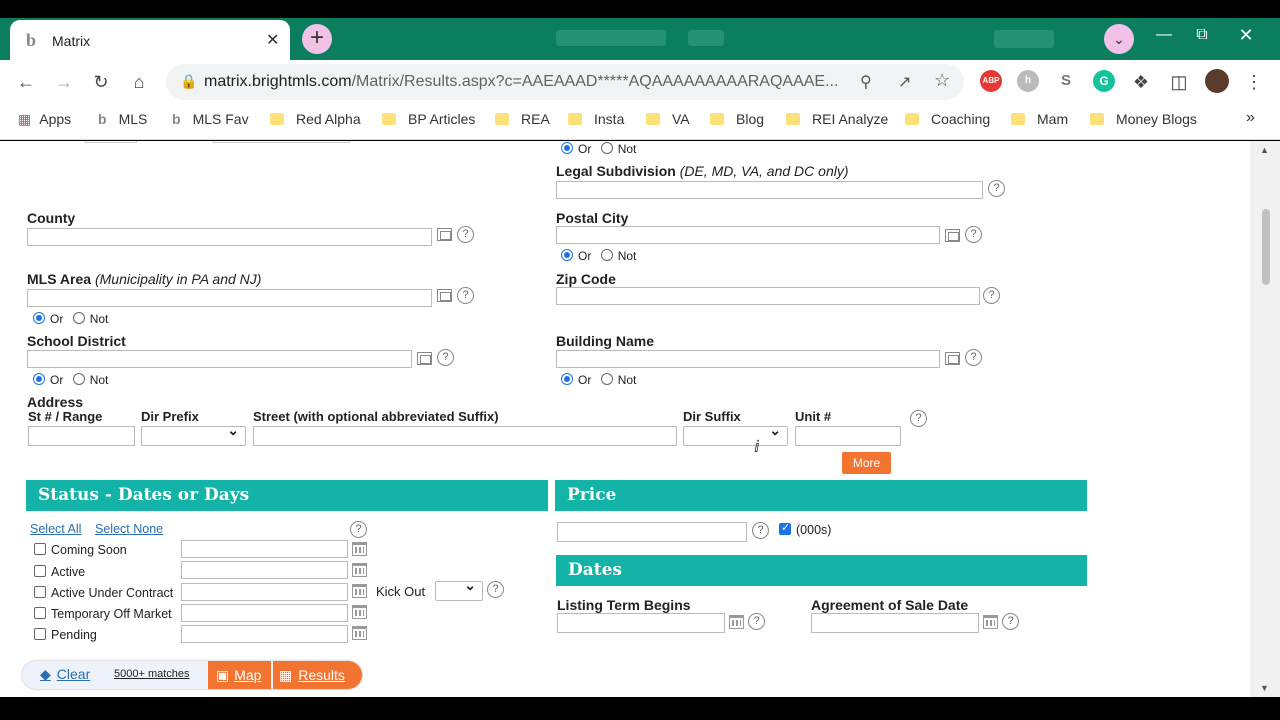  I want to click on bookmark-bp-articles: BP Articles, so click(428, 119).